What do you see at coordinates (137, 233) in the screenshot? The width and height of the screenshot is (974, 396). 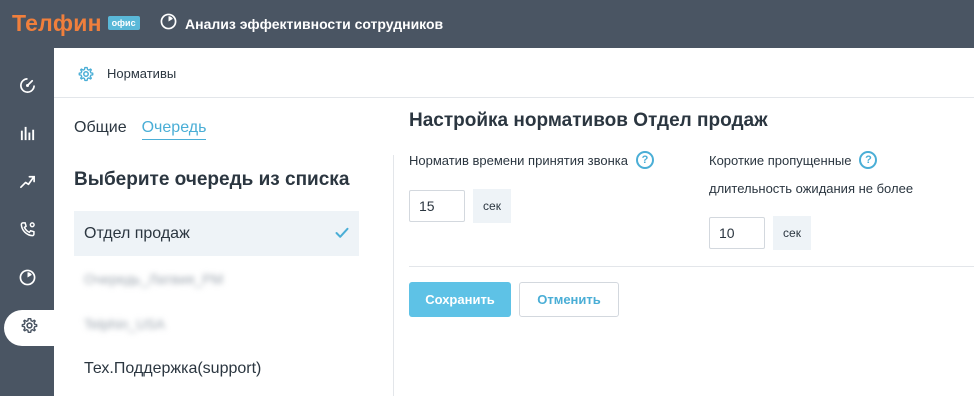 I see `queue-item-label: Отдел продаж` at bounding box center [137, 233].